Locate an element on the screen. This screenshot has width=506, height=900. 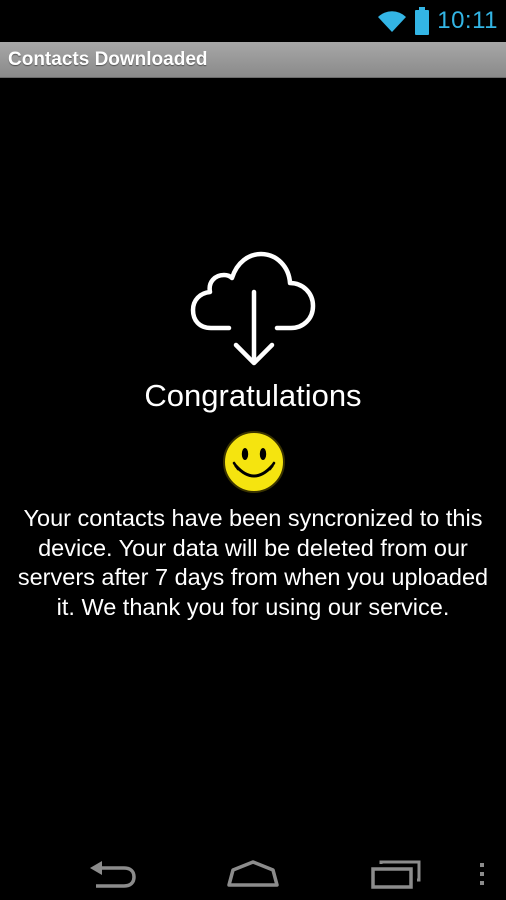
home-icon is located at coordinates (253, 873).